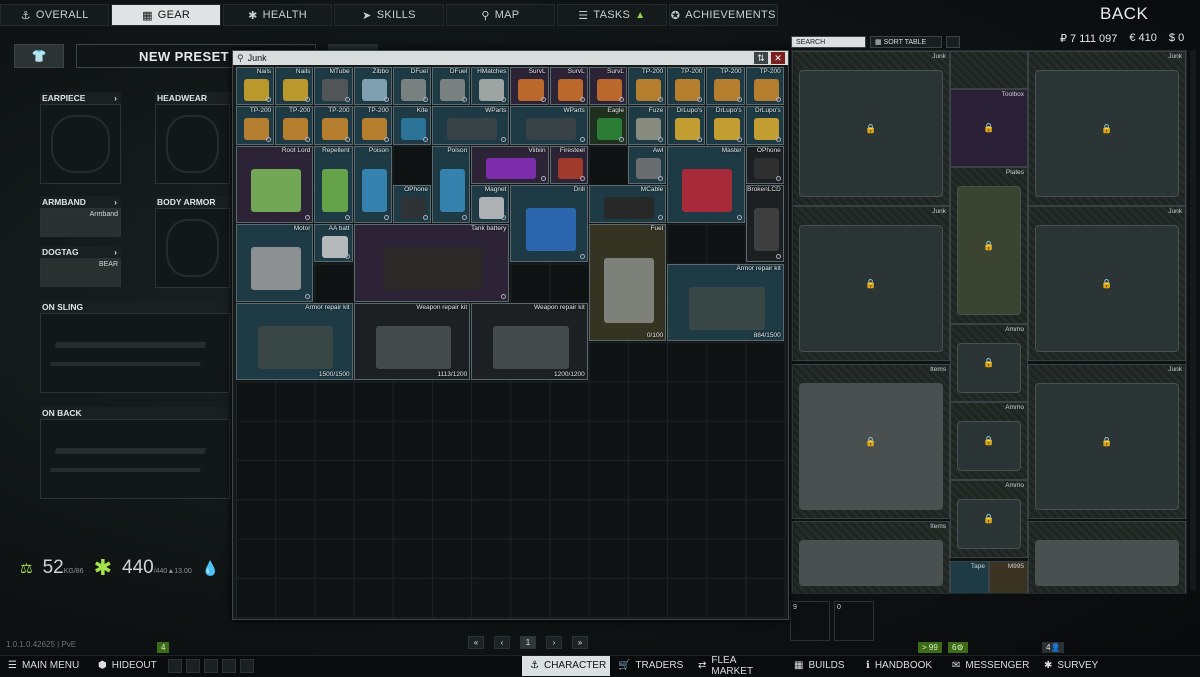 The height and width of the screenshot is (677, 1200). What do you see at coordinates (627, 204) in the screenshot?
I see `search-result-item: MCable` at bounding box center [627, 204].